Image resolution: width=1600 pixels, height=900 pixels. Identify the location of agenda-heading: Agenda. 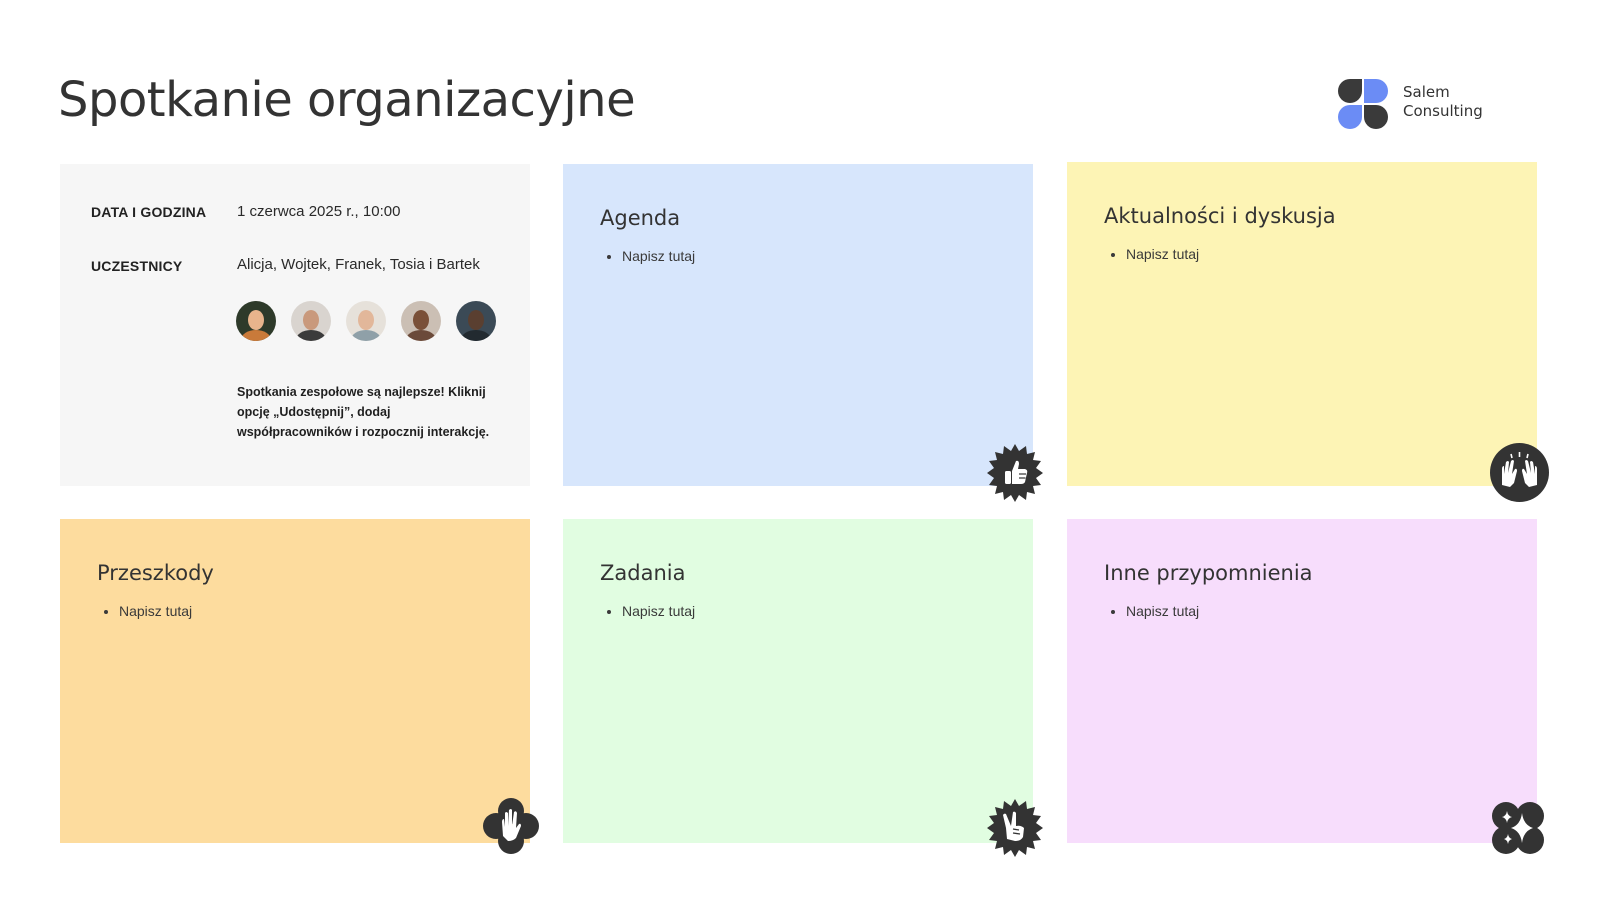
(640, 218).